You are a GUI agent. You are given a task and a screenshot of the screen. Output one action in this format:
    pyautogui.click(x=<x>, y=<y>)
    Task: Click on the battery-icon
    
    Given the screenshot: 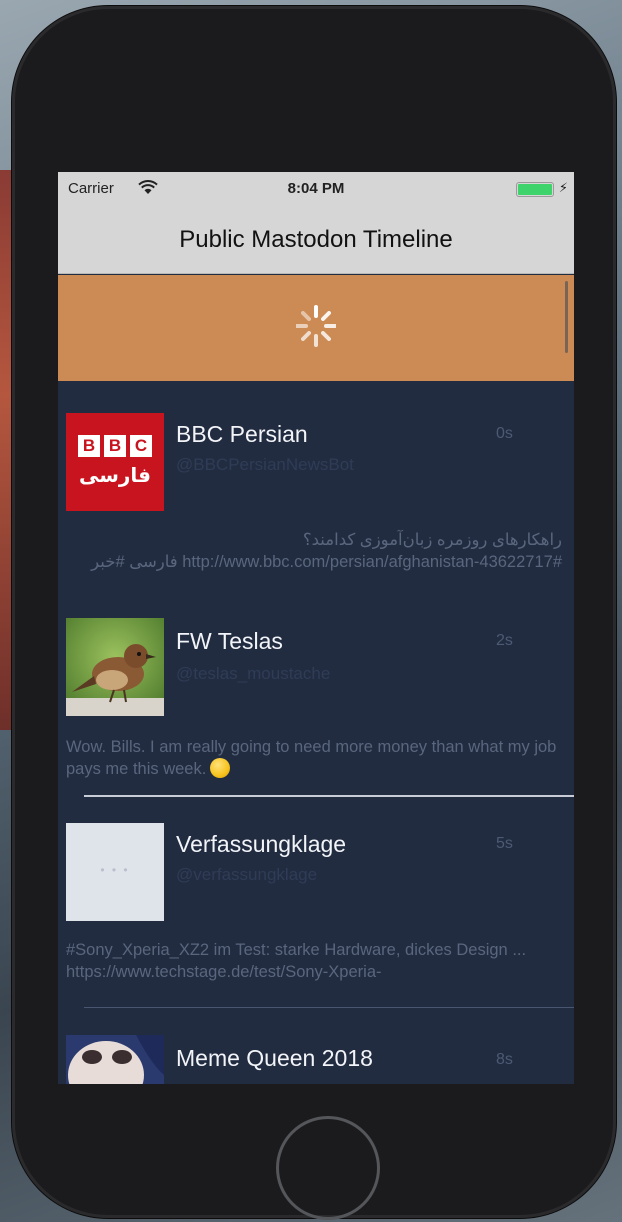 What is the action you would take?
    pyautogui.click(x=535, y=189)
    